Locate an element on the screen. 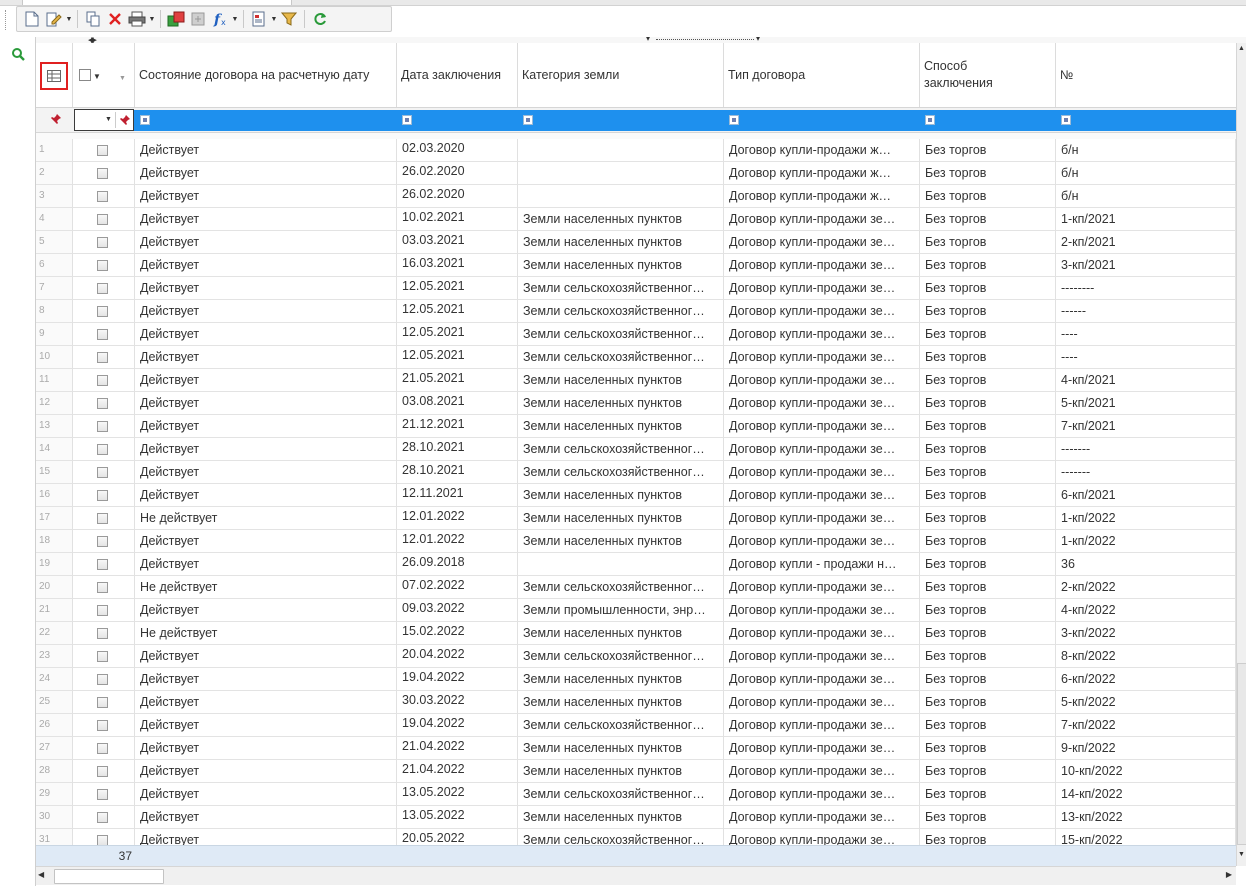 This screenshot has height=886, width=1246. cell-number: 5-кп/2022 is located at coordinates (1146, 702).